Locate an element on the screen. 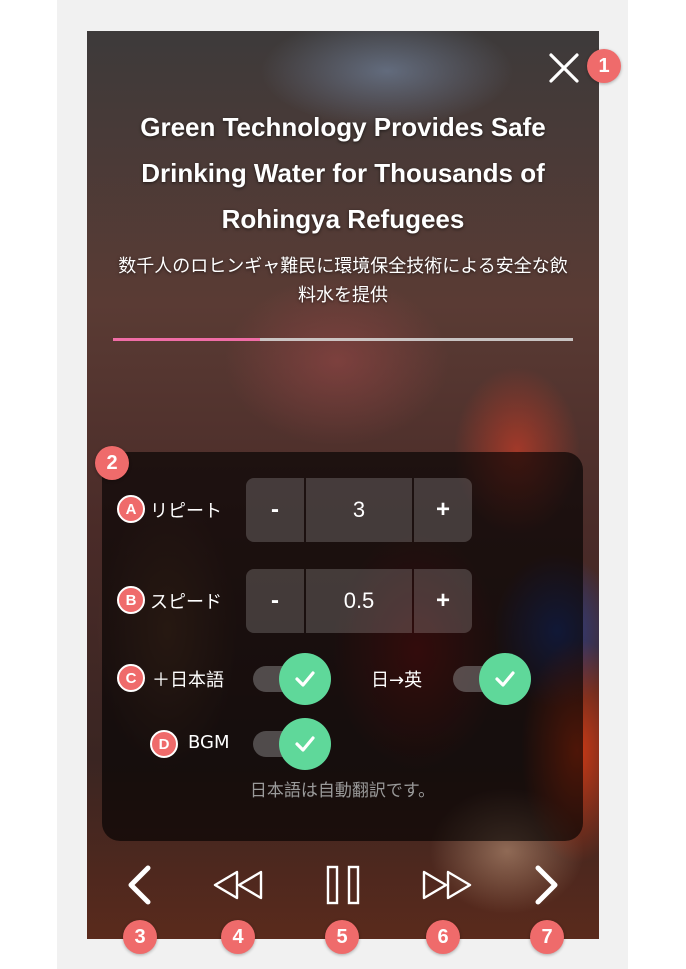 This screenshot has width=686, height=969. ja-to-en-toggle-label: 日→英 is located at coordinates (397, 680).